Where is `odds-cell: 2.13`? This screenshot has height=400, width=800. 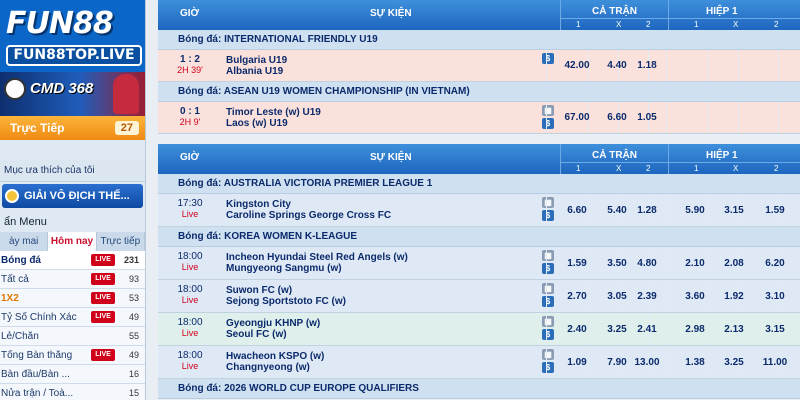
odds-cell: 2.13 is located at coordinates (734, 329).